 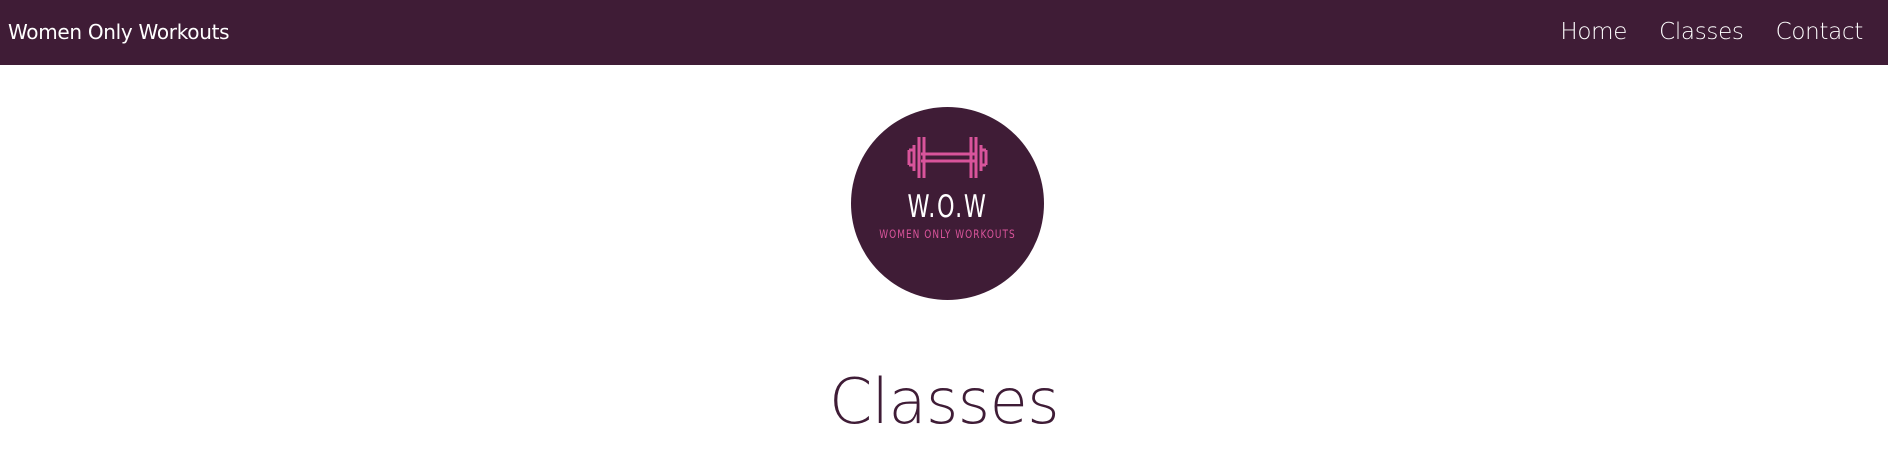 What do you see at coordinates (1820, 32) in the screenshot?
I see `nav-link-contact: Contact` at bounding box center [1820, 32].